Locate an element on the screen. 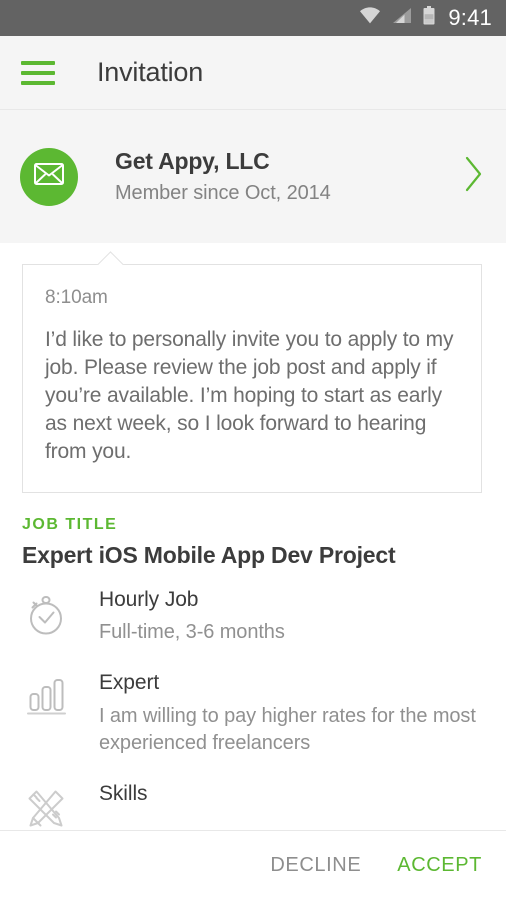 The width and height of the screenshot is (506, 900). app-bar: Invitation is located at coordinates (253, 73).